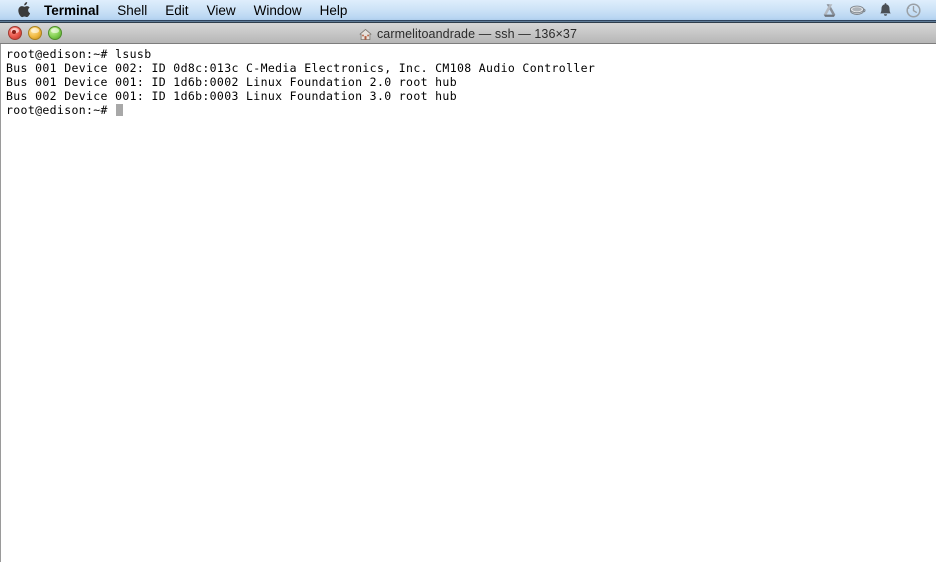 The height and width of the screenshot is (562, 936). I want to click on bell-notification-icon, so click(885, 10).